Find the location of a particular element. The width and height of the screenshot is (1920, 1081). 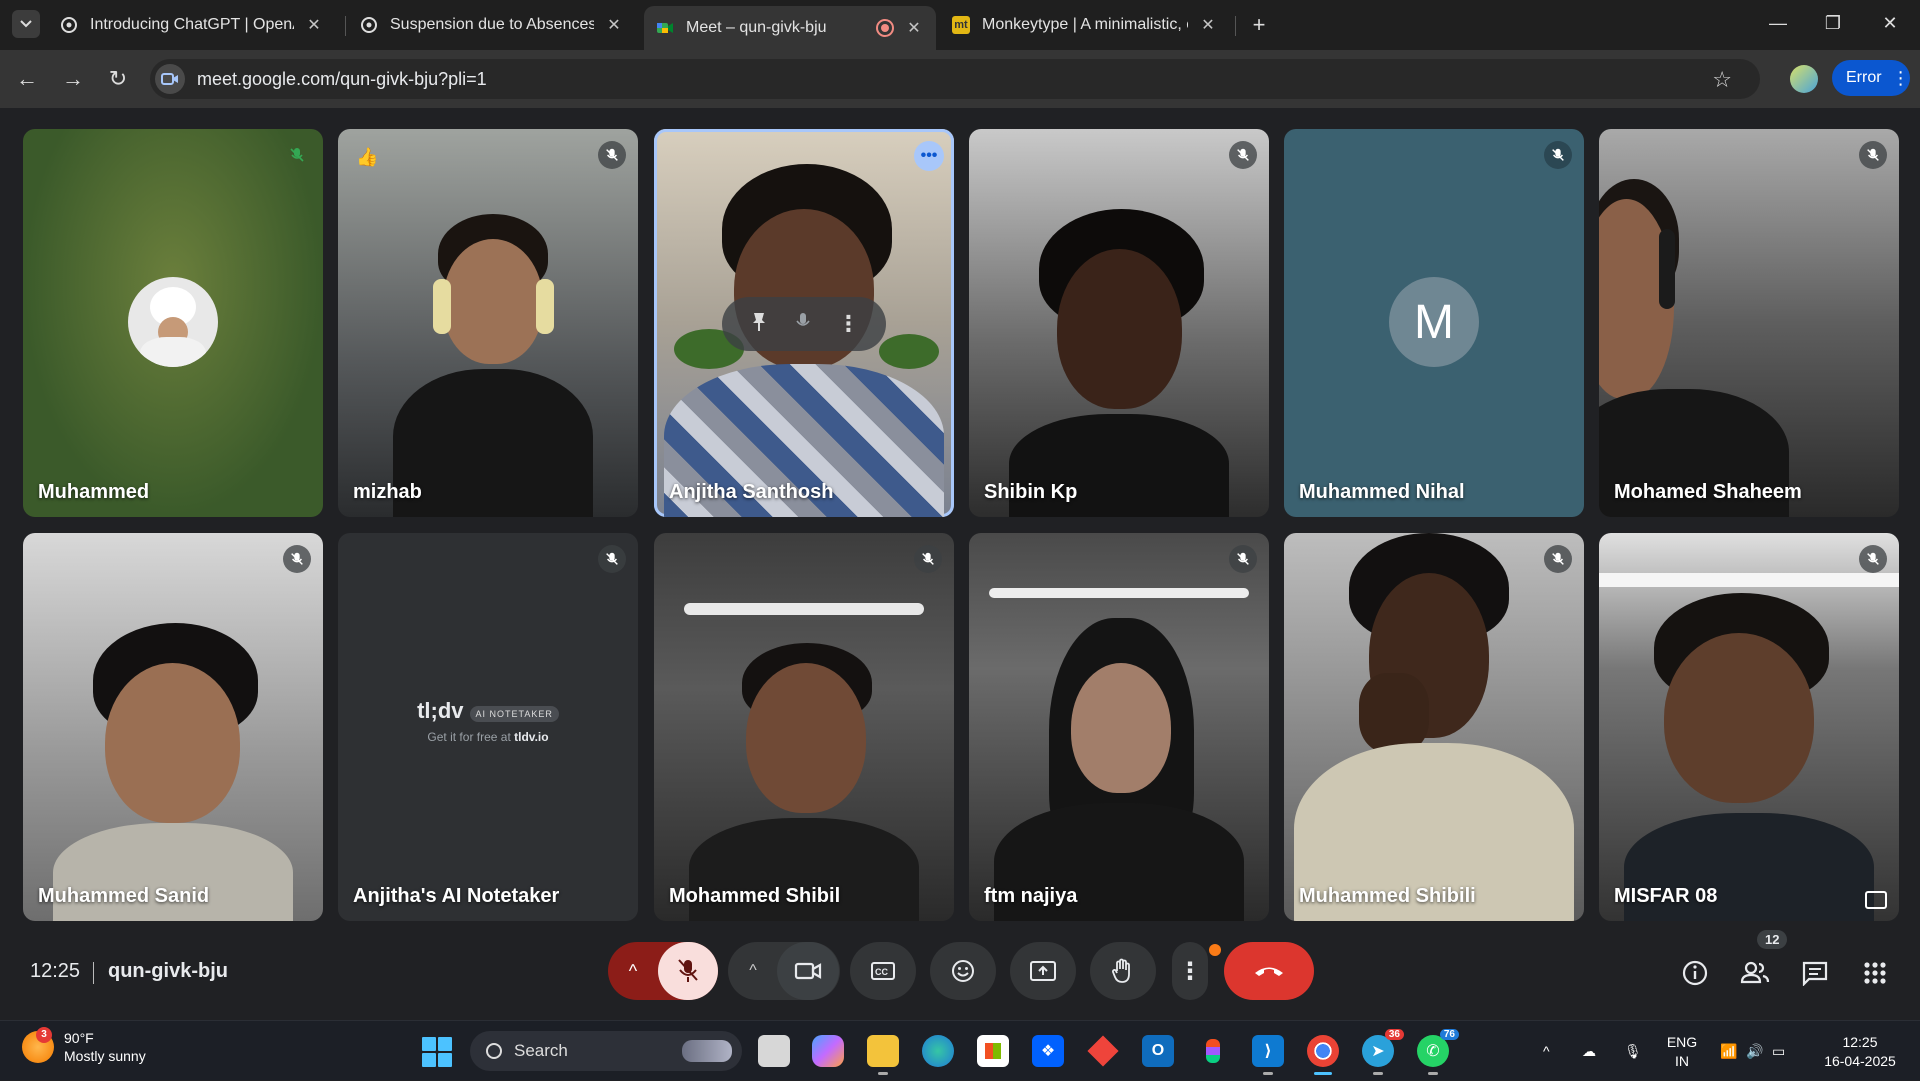

show-hidden-icons-button: ^ is located at coordinates (1546, 1051).